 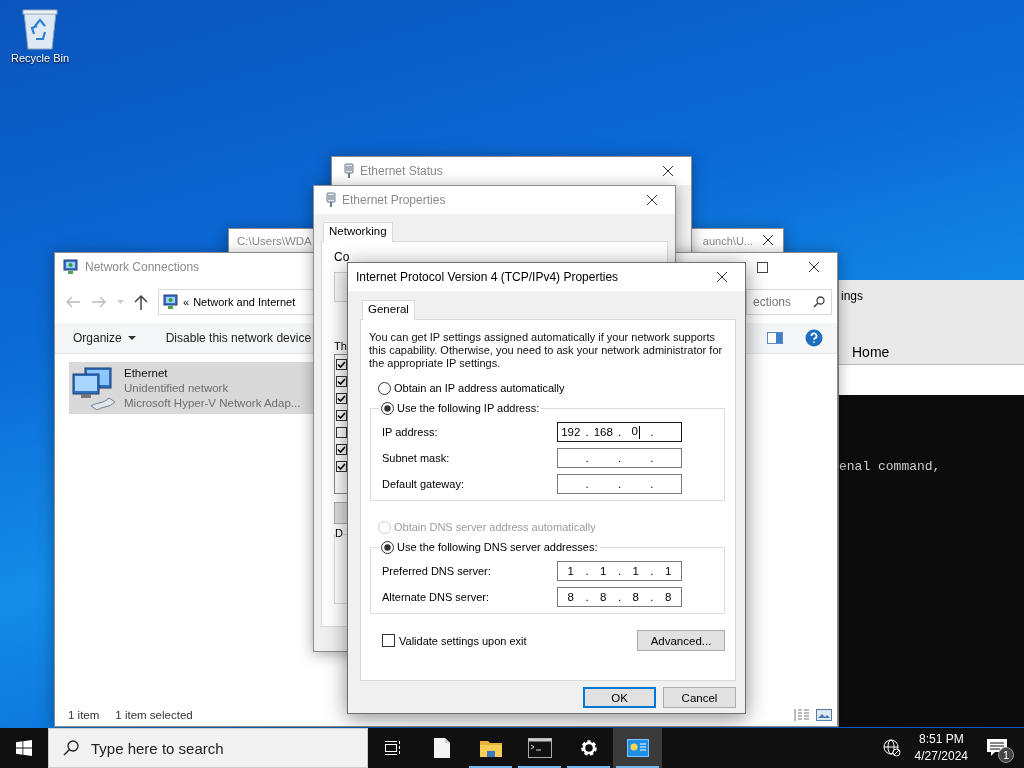 I want to click on caret-icon, so click(x=131, y=338).